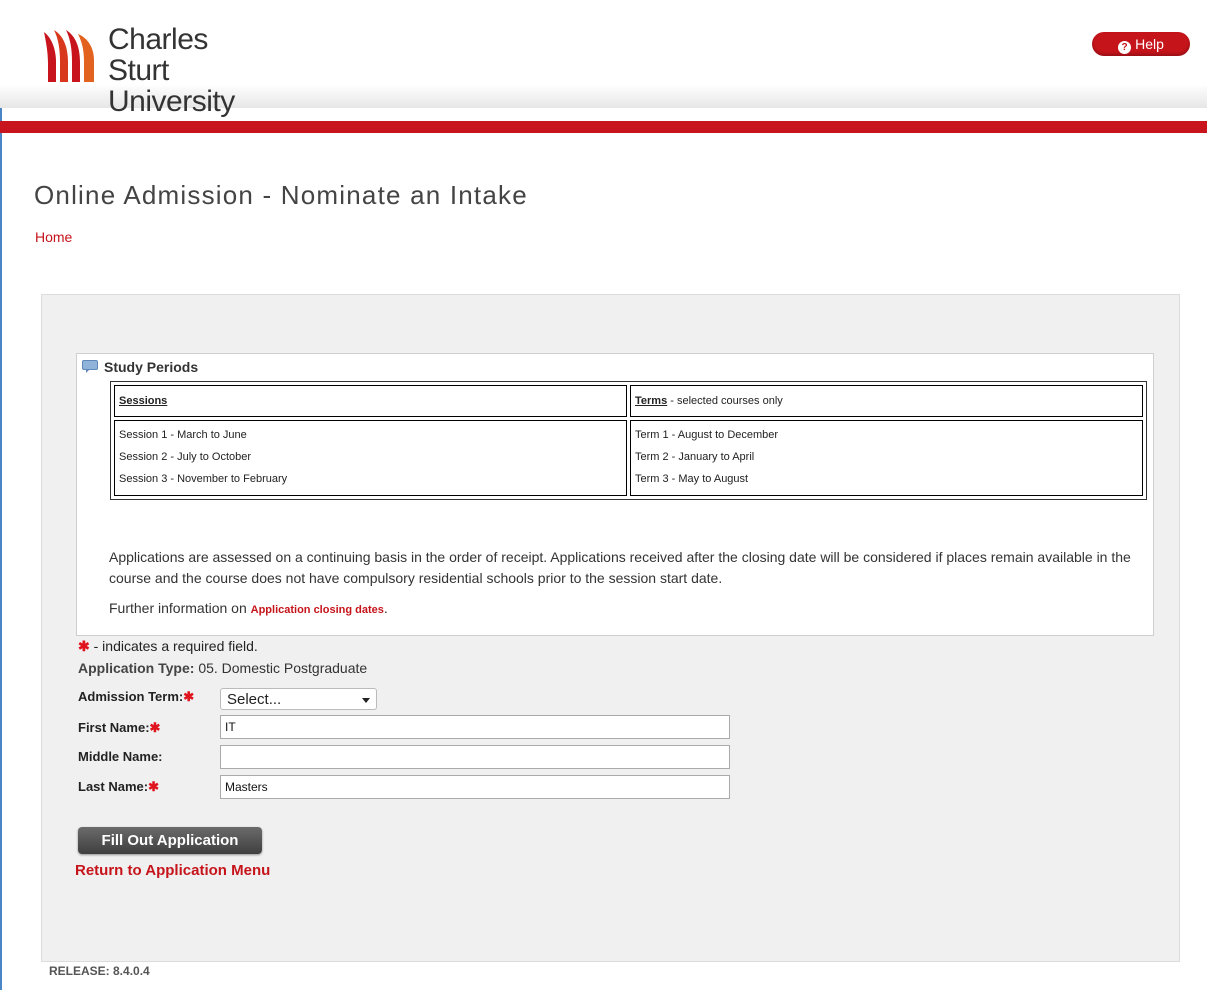  Describe the element at coordinates (136, 668) in the screenshot. I see `application-type-label: Application Type:` at that location.